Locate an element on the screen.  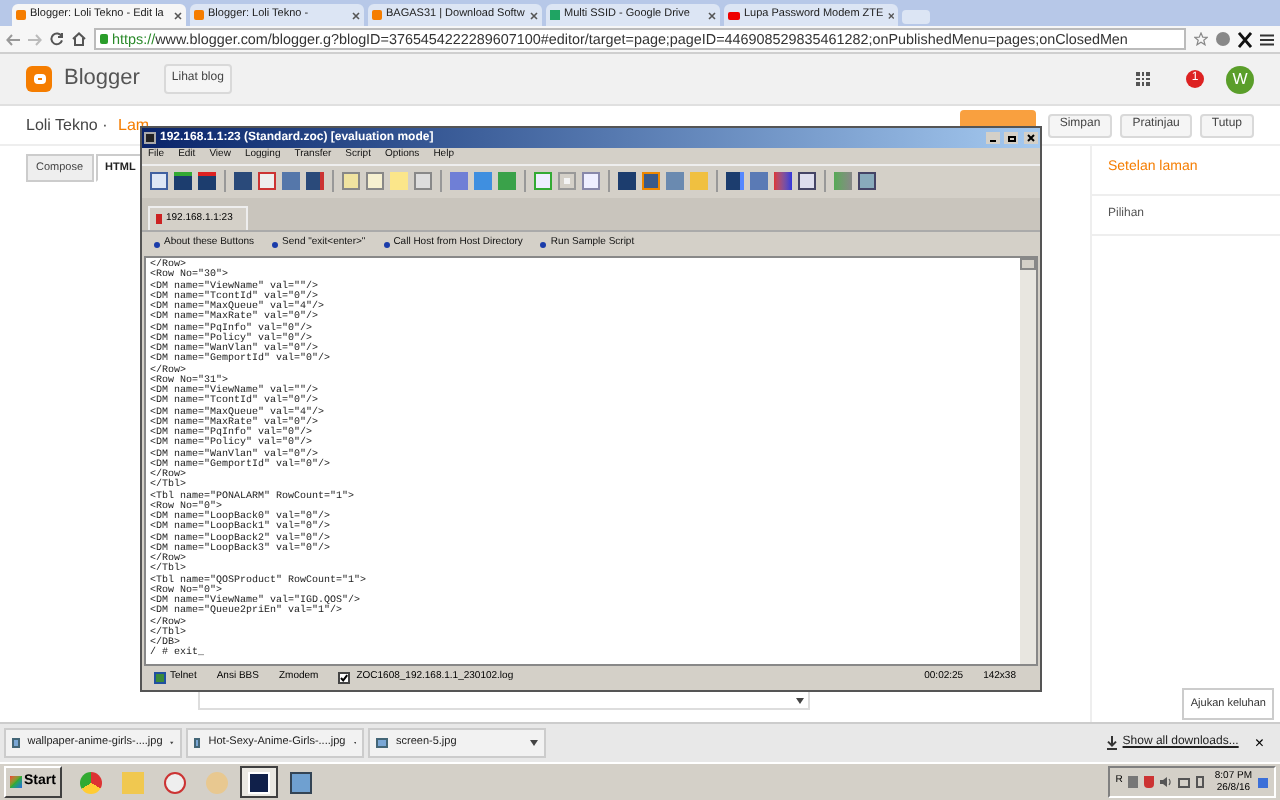
apps-grid-icon is located at coordinates (1143, 79).